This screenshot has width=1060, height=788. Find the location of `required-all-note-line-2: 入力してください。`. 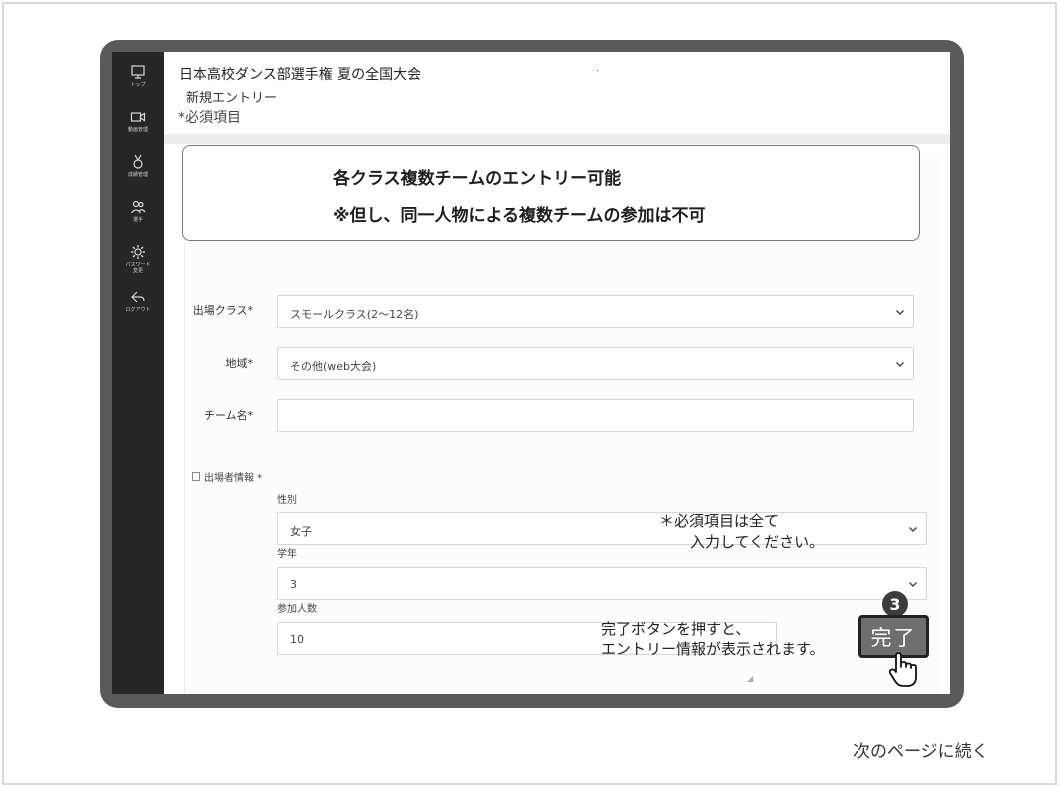

required-all-note-line-2: 入力してください。 is located at coordinates (757, 542).